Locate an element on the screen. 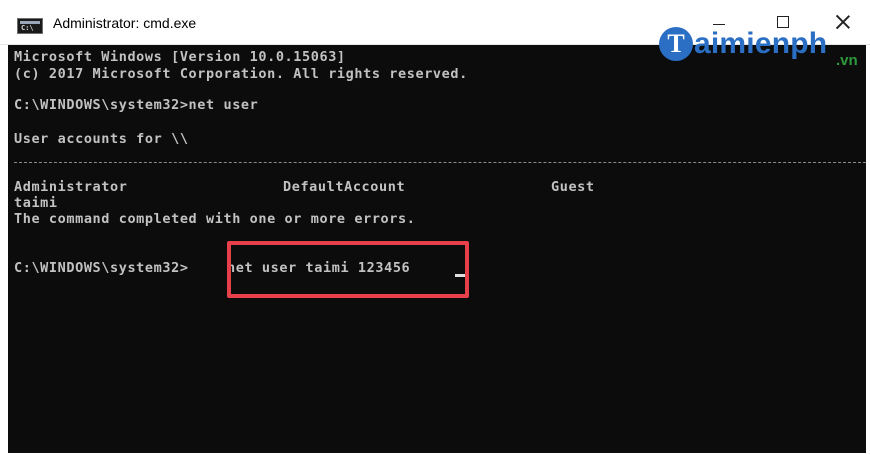 The width and height of the screenshot is (870, 455). watermark-logo: T aimienph is located at coordinates (743, 44).